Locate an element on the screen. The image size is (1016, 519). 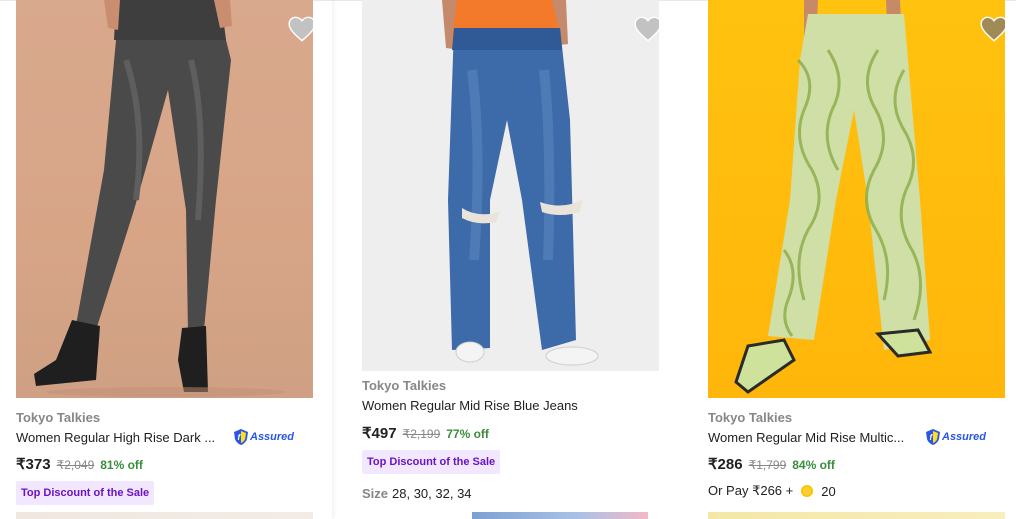
original-price: ₹2,049 is located at coordinates (75, 465).